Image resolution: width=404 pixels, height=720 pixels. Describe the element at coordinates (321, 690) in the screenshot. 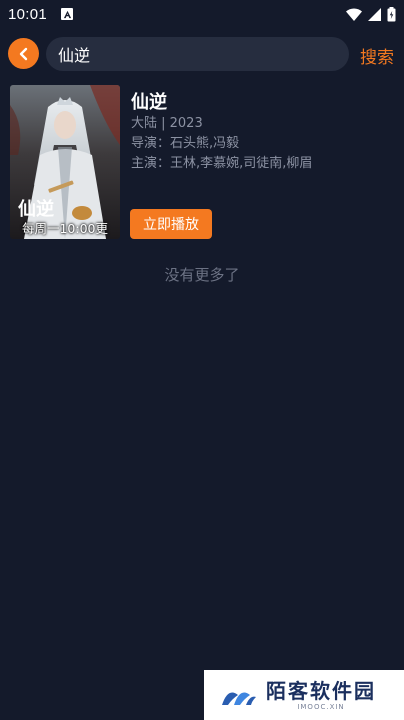

I see `watermark-title: 陌客软件园` at that location.